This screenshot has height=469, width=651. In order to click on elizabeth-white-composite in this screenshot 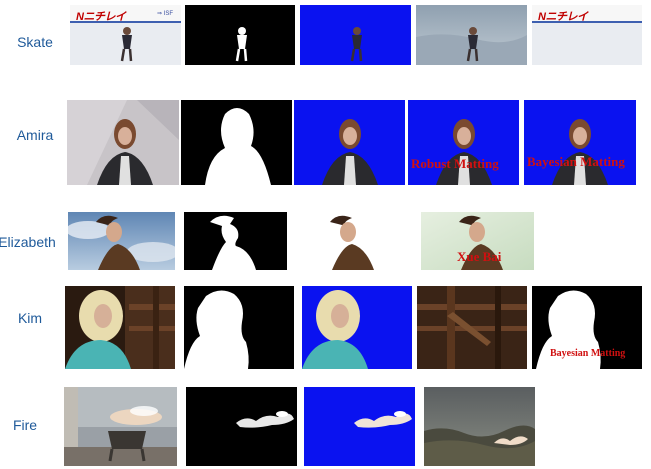, I will do `click(353, 241)`.